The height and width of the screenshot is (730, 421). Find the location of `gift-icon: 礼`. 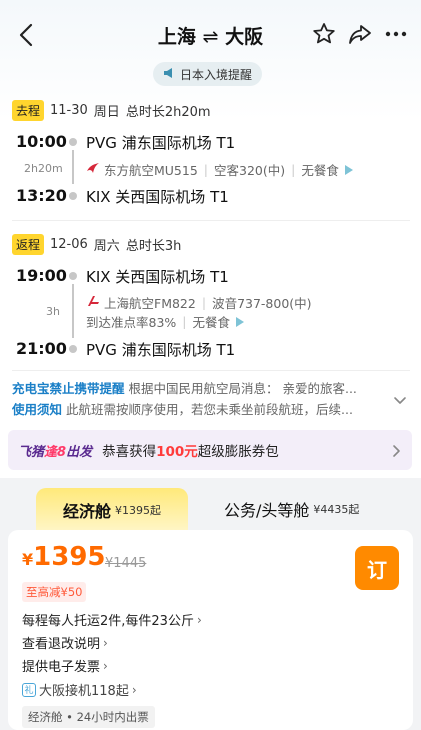

gift-icon: 礼 is located at coordinates (29, 689).